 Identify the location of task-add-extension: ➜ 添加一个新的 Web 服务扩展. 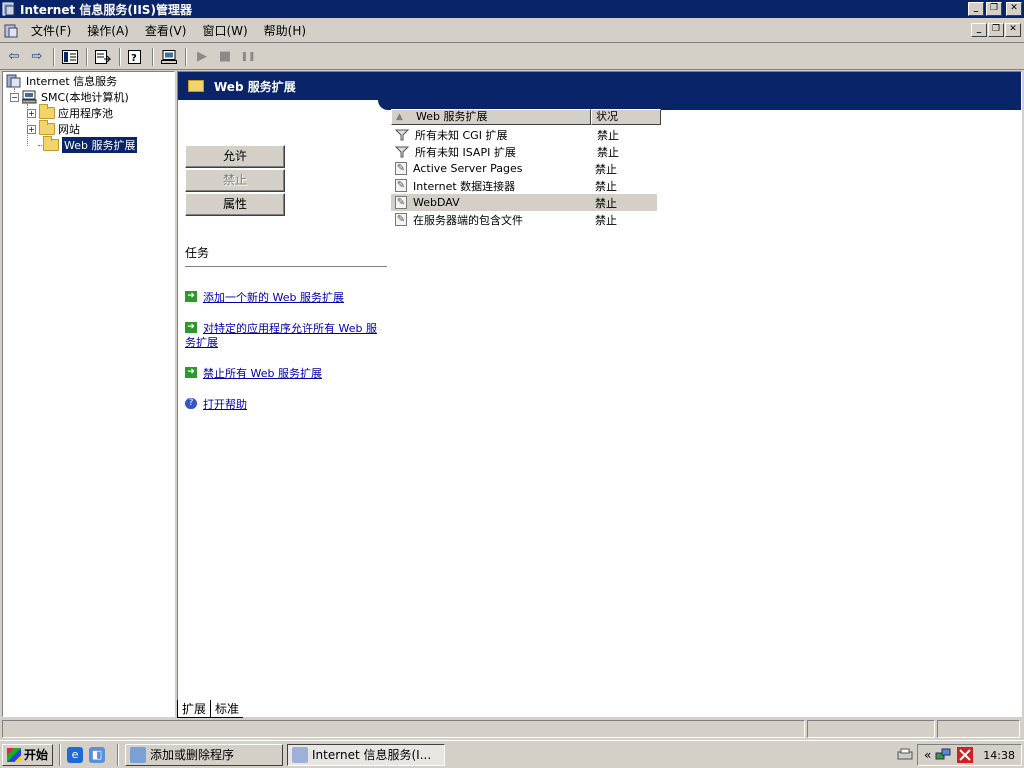
(285, 298).